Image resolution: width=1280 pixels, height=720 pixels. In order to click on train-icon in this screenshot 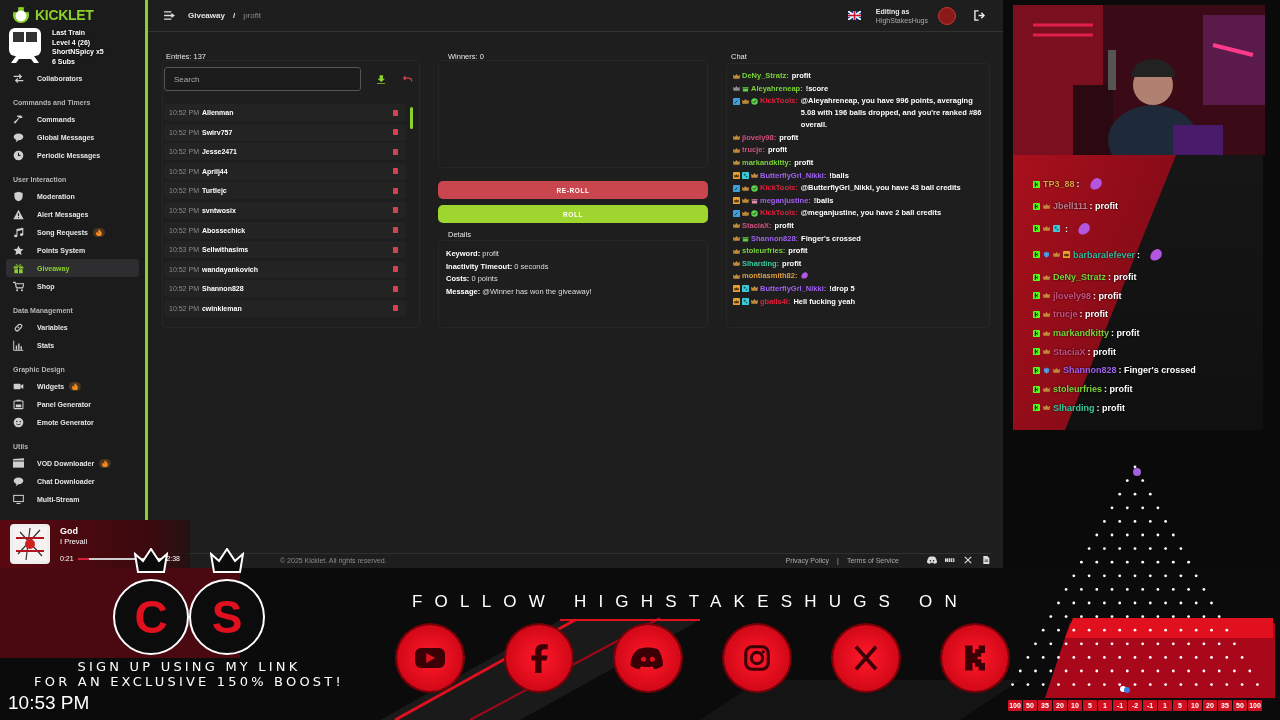, I will do `click(25, 45)`.